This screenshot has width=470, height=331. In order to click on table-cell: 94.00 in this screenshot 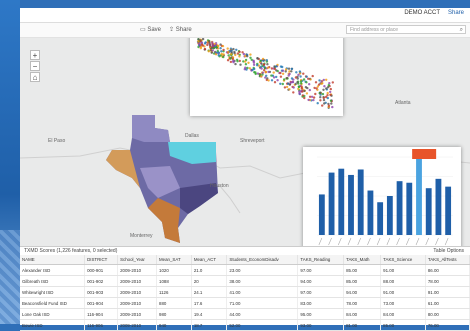, I will do `click(321, 281)`.